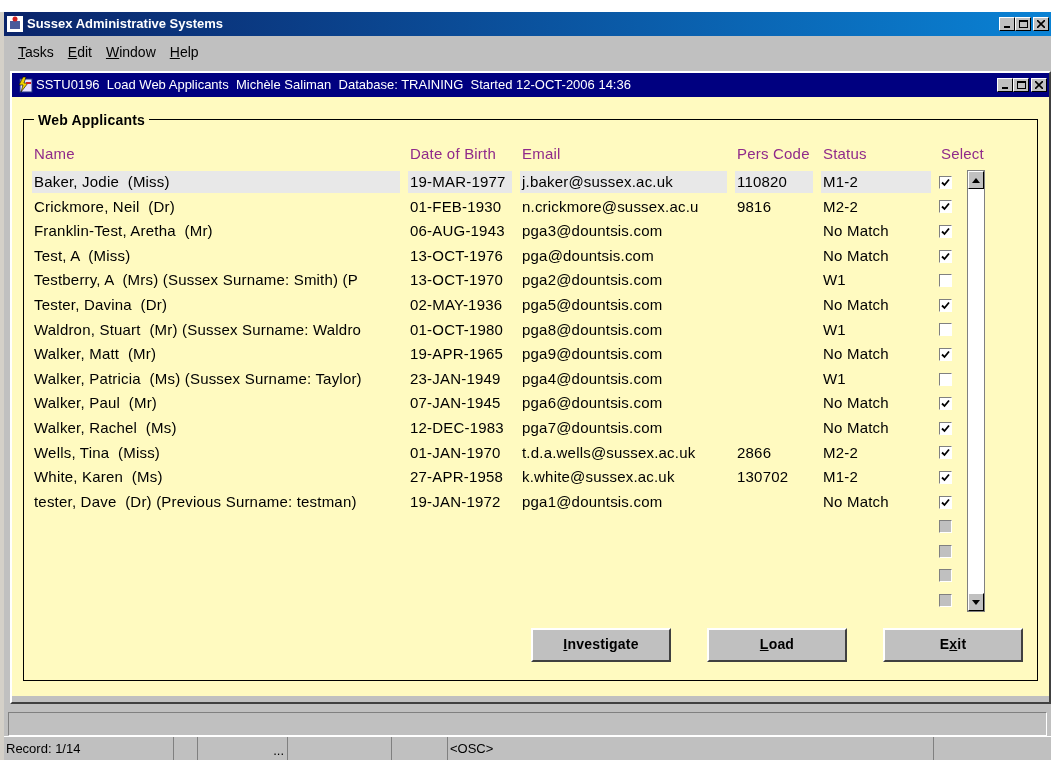 The width and height of the screenshot is (1051, 760). What do you see at coordinates (592, 354) in the screenshot?
I see `table-cell-text: pga9@dountsis.com` at bounding box center [592, 354].